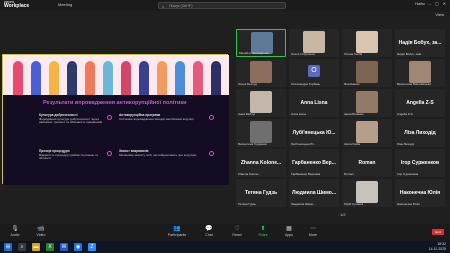 The width and height of the screenshot is (450, 253). I want to click on minimize-icon: –, so click(430, 3).